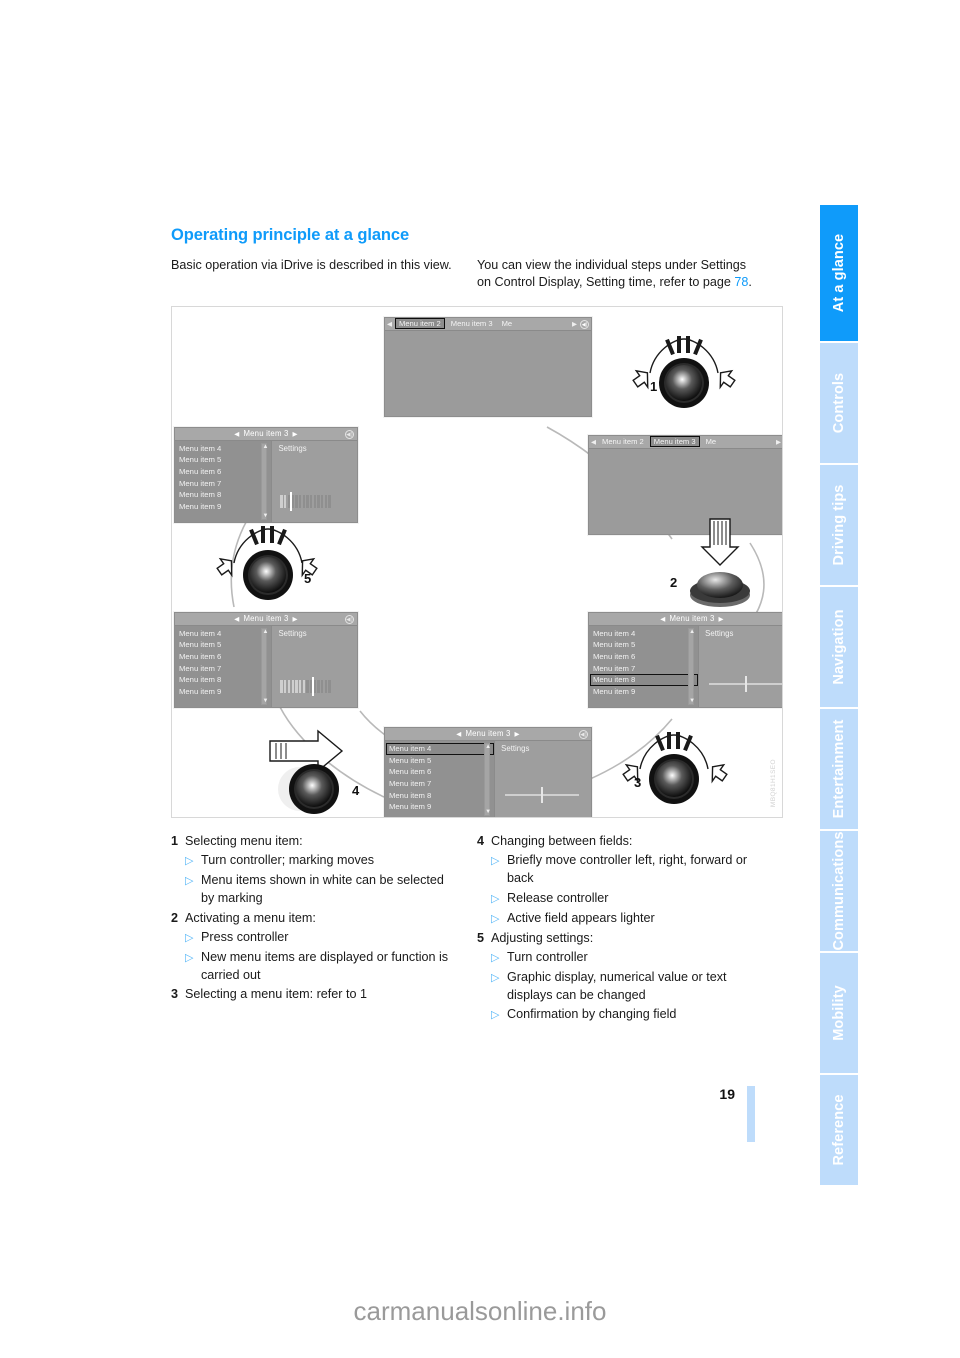 The height and width of the screenshot is (1358, 960). I want to click on tab-reference: Reference, so click(839, 1130).